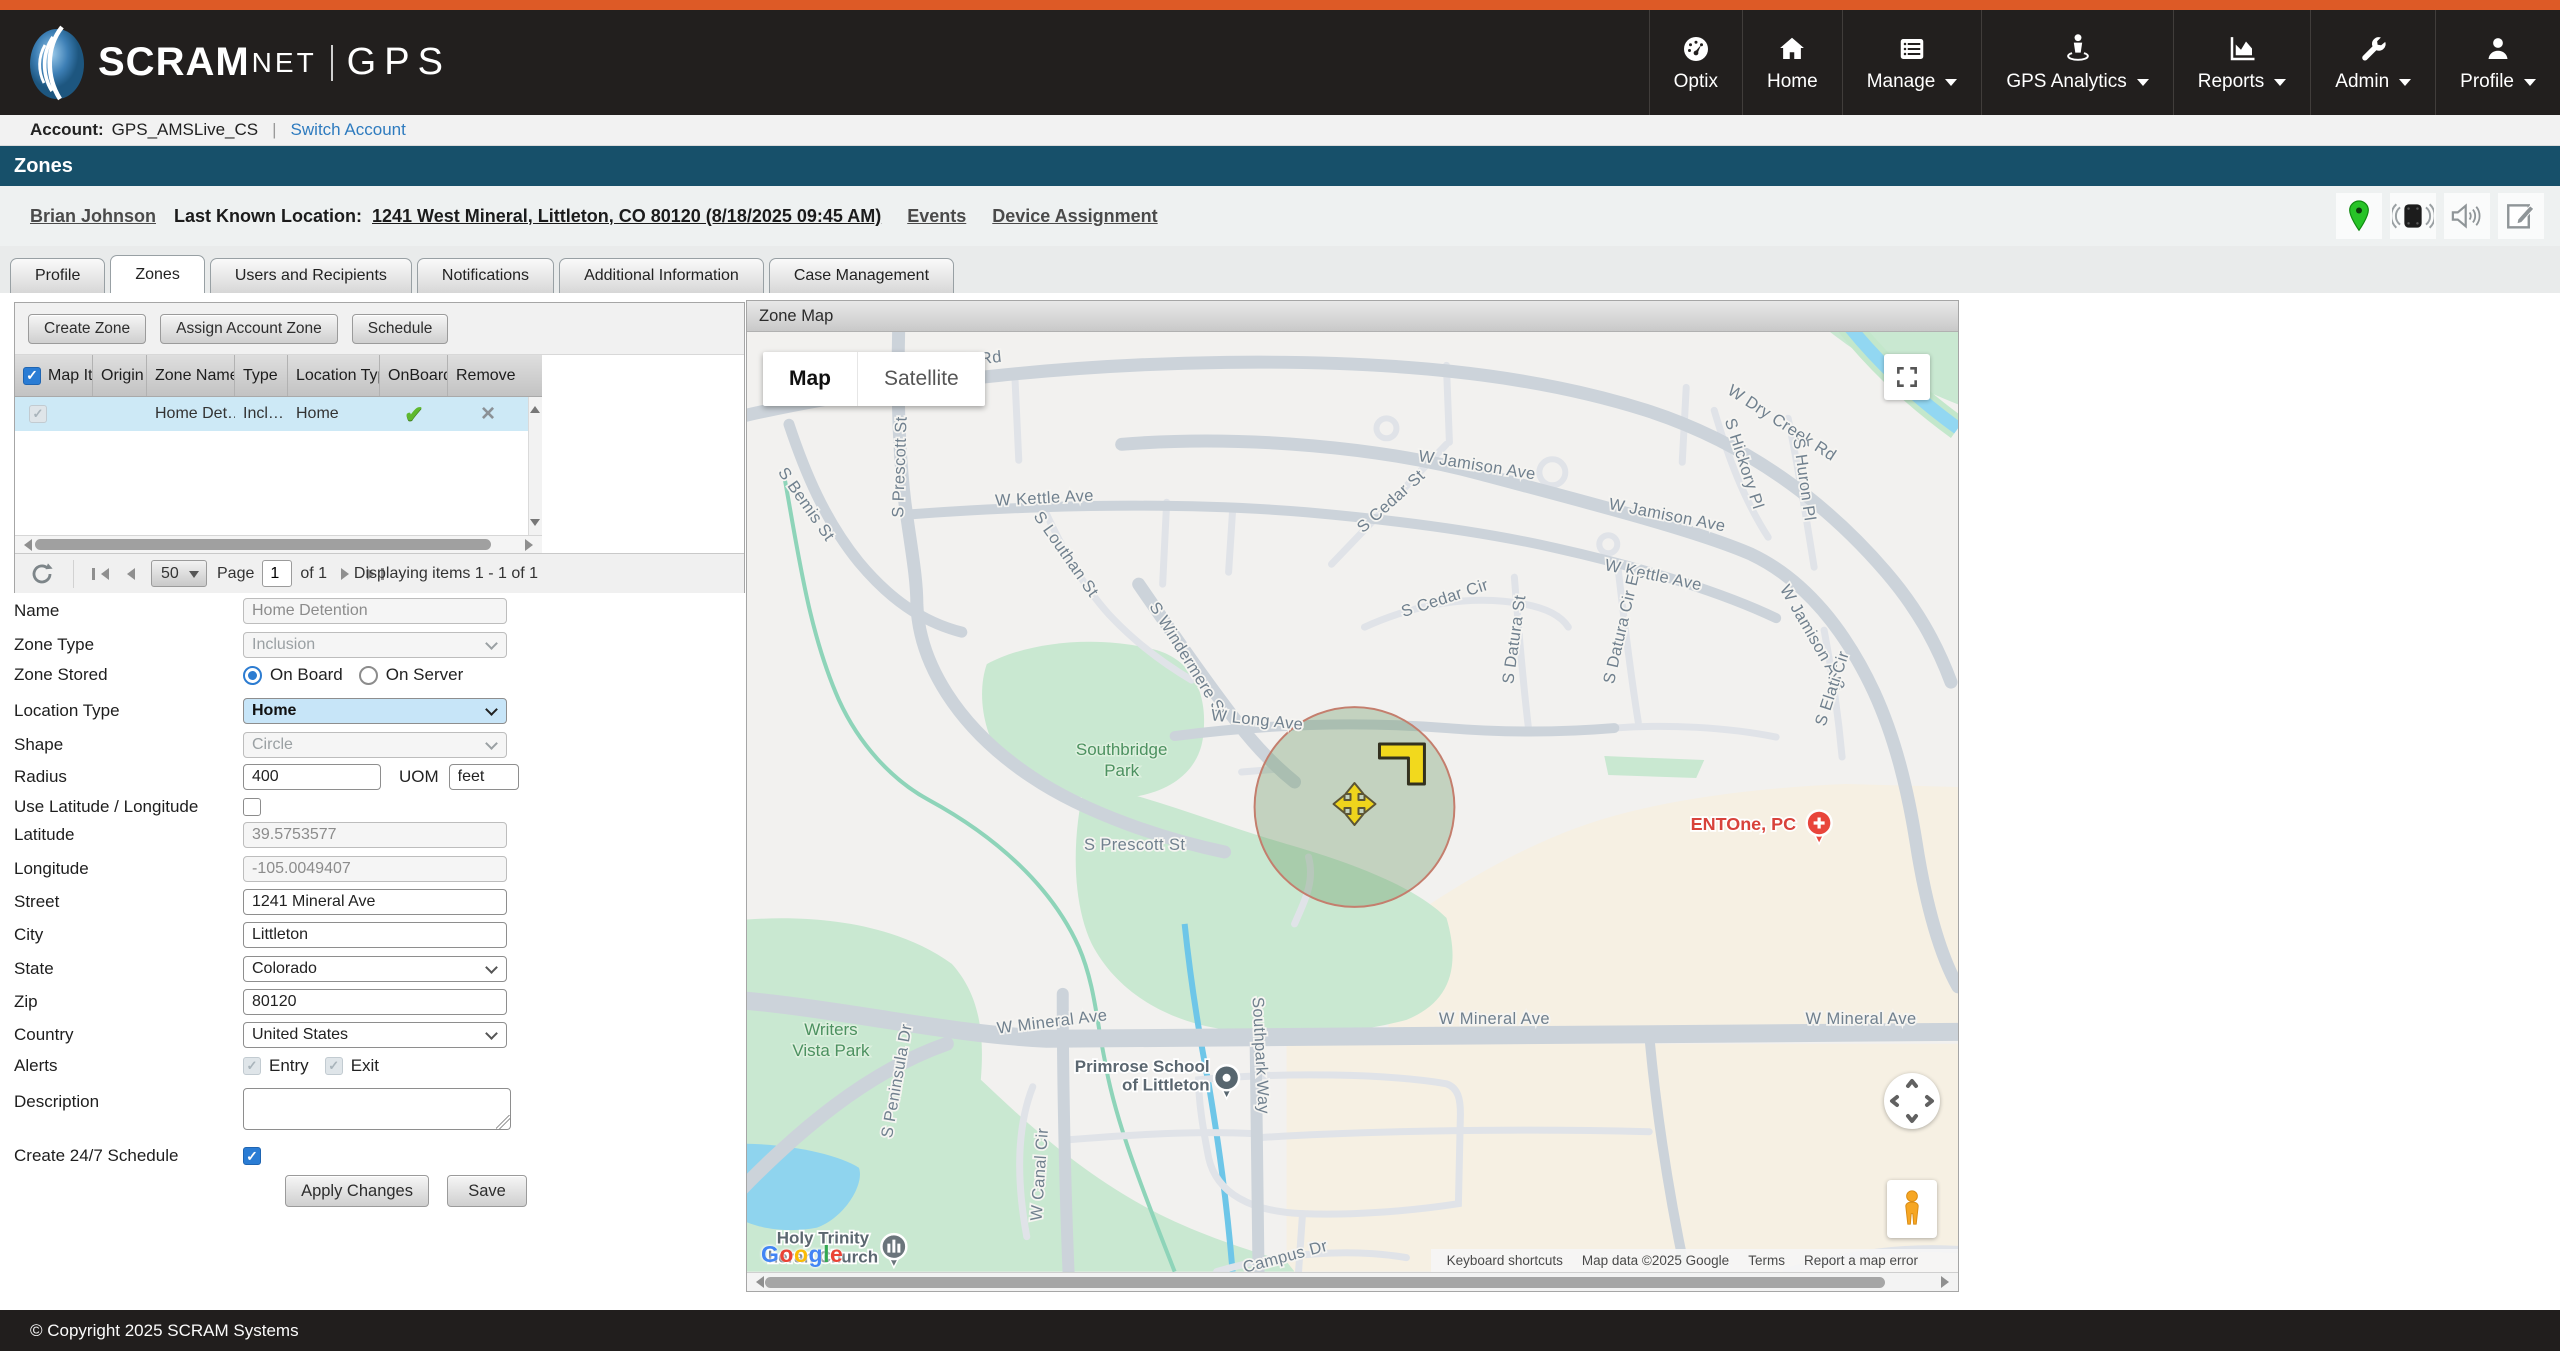  What do you see at coordinates (58, 275) in the screenshot?
I see `tab-profile: Profile` at bounding box center [58, 275].